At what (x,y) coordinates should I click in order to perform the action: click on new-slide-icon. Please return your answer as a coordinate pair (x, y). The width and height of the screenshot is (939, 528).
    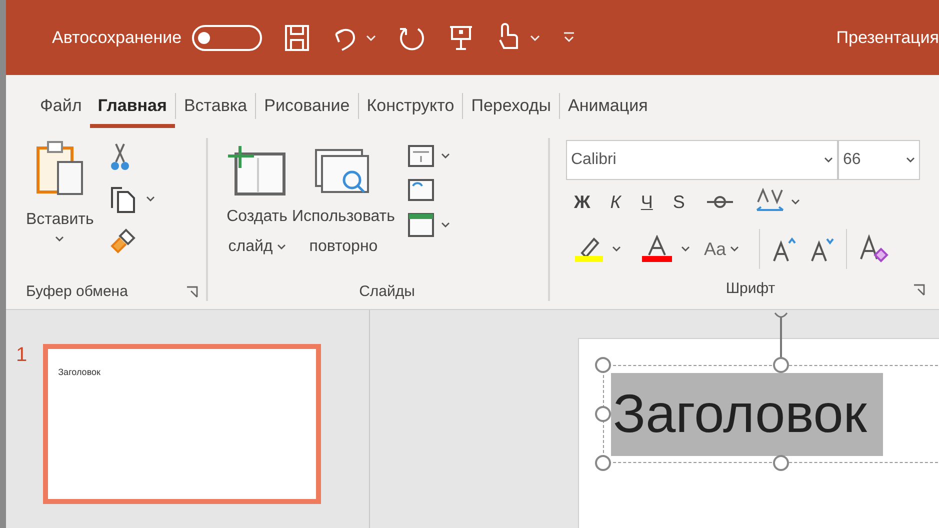
    Looking at the image, I should click on (257, 171).